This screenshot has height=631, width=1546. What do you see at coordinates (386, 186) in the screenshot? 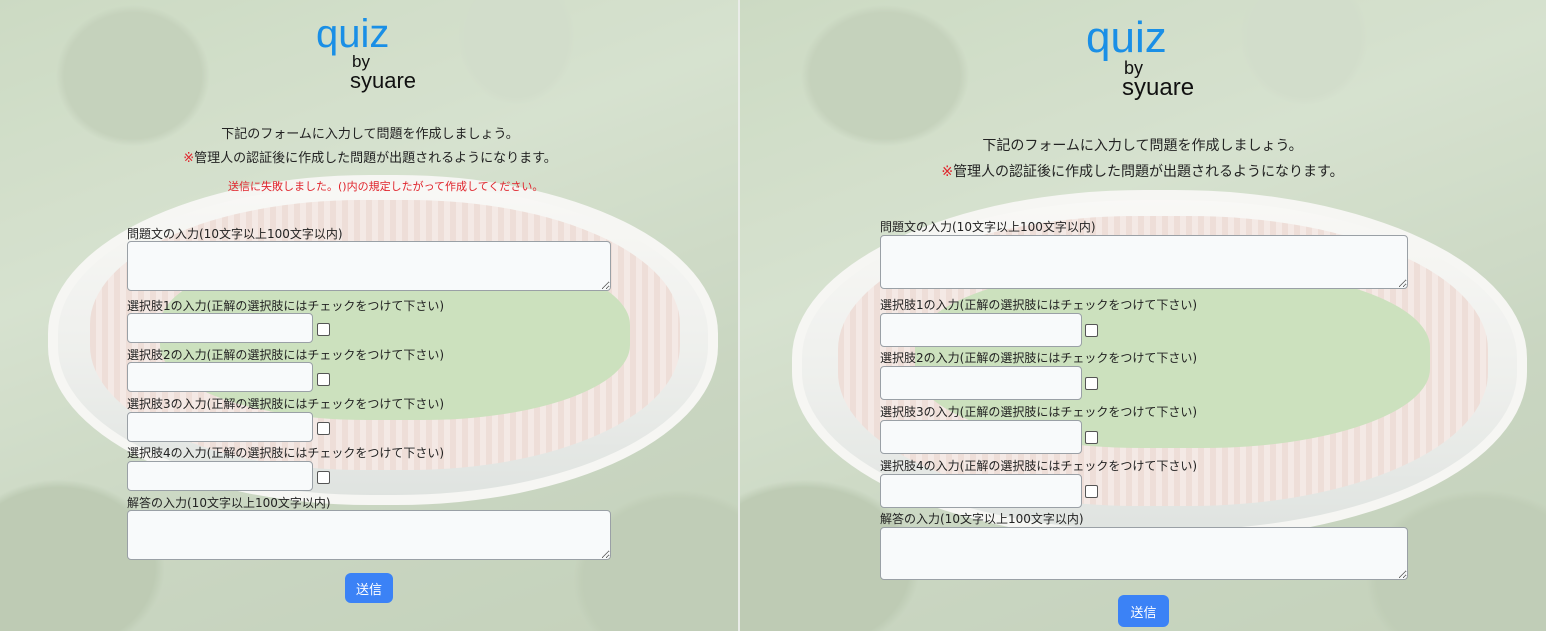
I see `error-message: 送信に失敗しました。()内の規定したがって作成してください。` at bounding box center [386, 186].